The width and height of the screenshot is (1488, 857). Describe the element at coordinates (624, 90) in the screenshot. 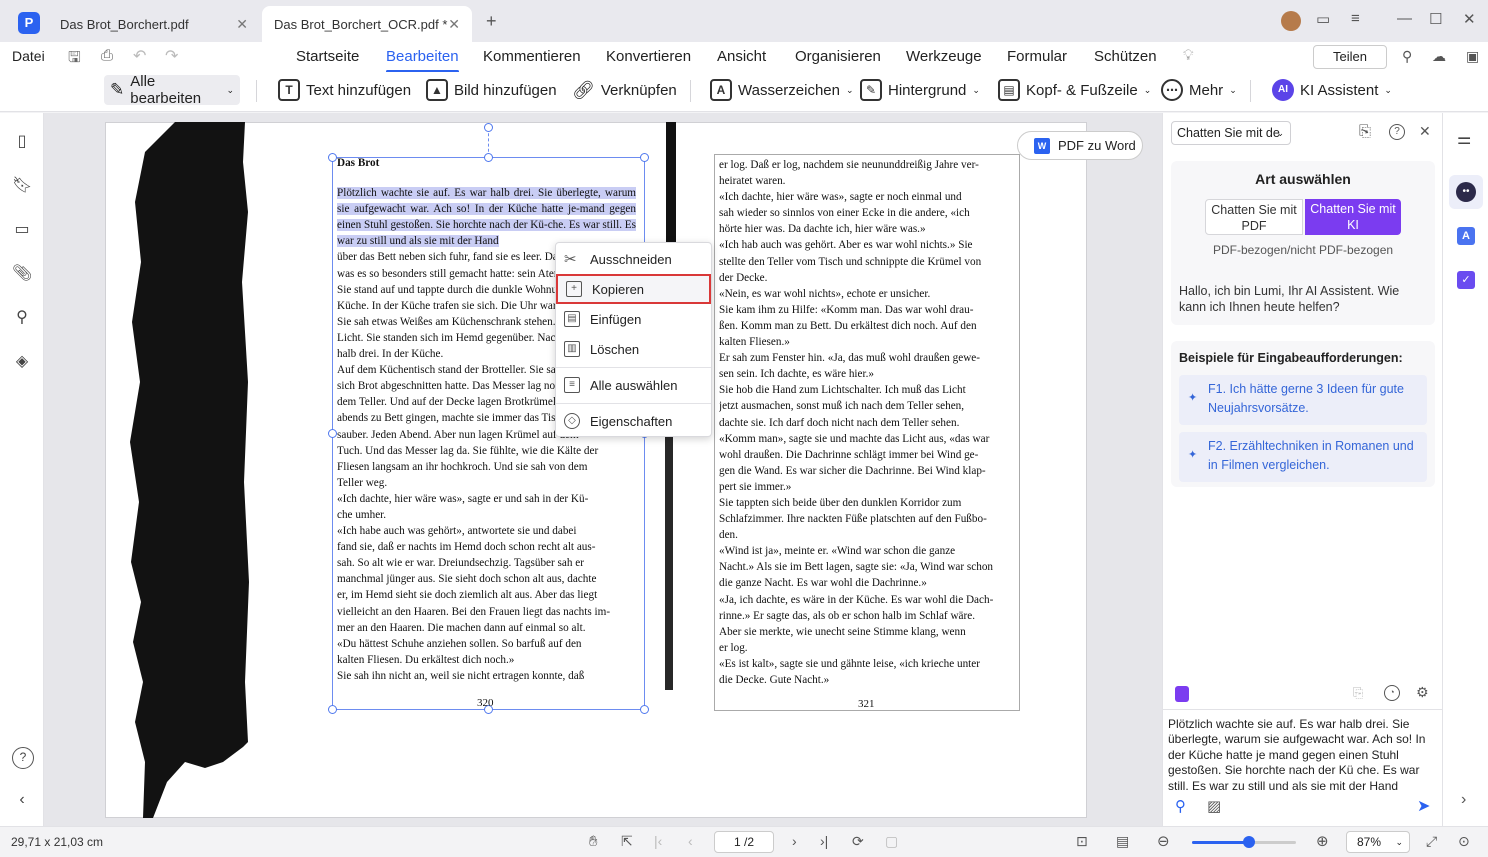

I see `link-button: 🔗︎ Verknüpfen` at that location.